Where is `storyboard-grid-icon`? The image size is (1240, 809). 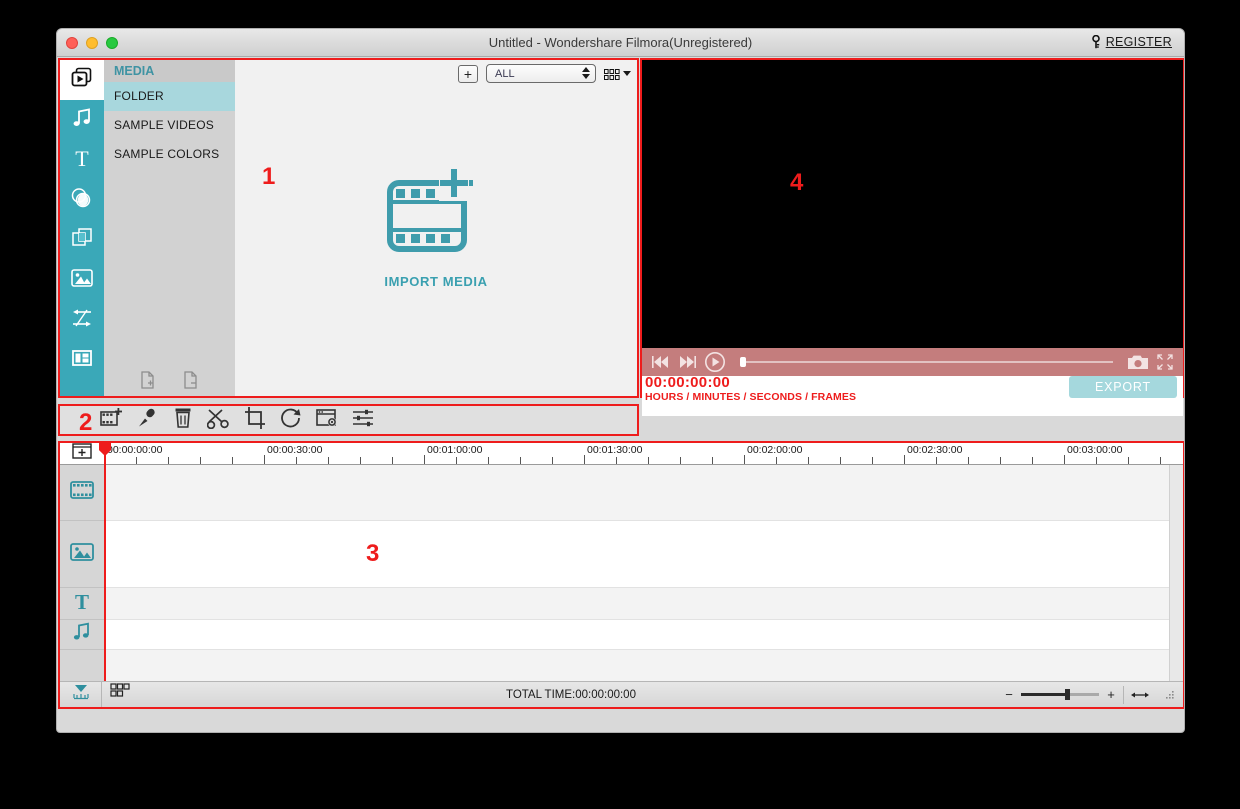
storyboard-grid-icon is located at coordinates (120, 694).